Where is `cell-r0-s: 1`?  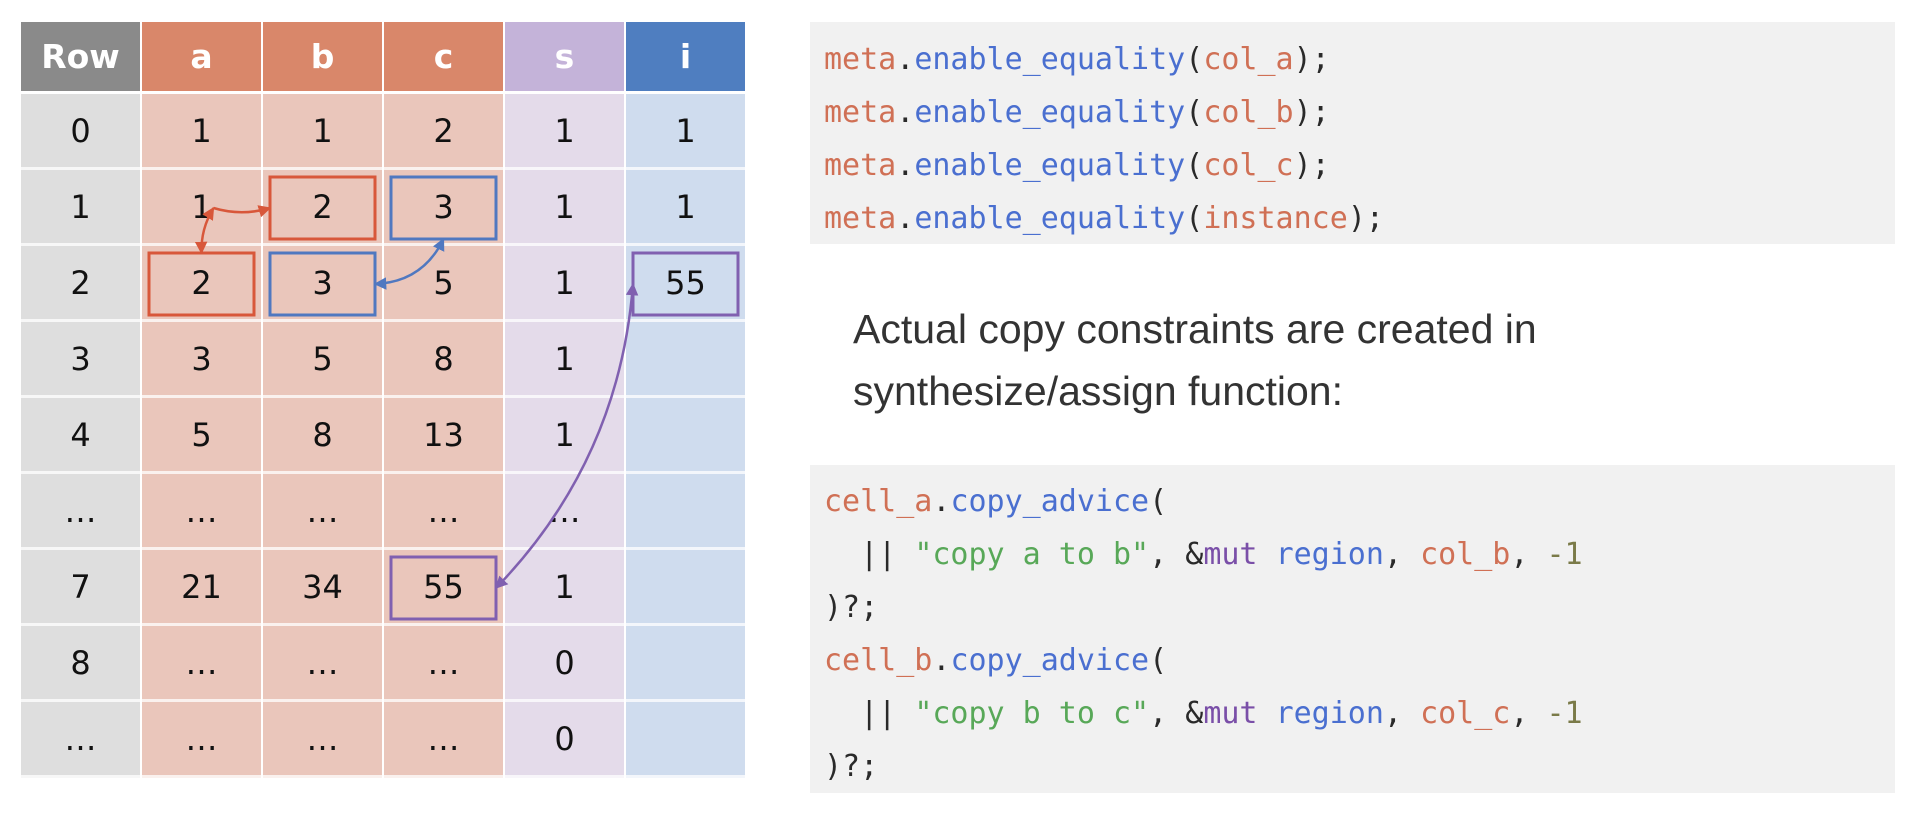 cell-r0-s: 1 is located at coordinates (564, 132).